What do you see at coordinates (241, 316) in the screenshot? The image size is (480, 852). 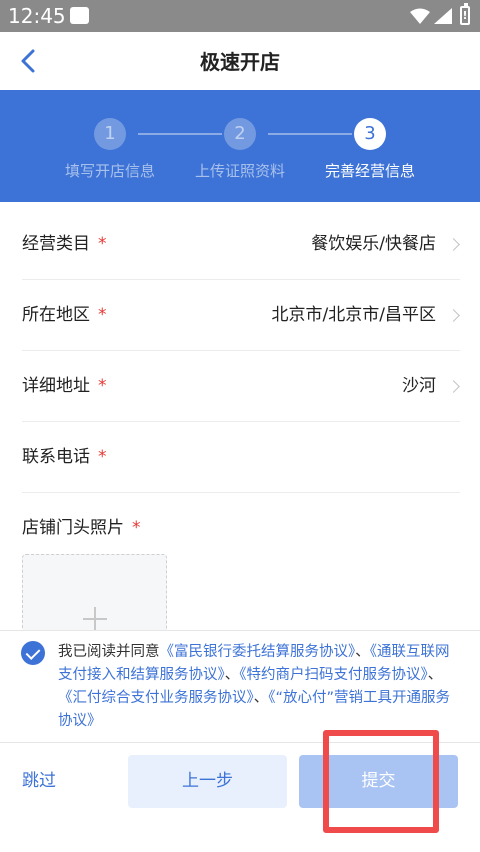 I see `field-region: 所在地区 * 北京市/北京市/昌平区` at bounding box center [241, 316].